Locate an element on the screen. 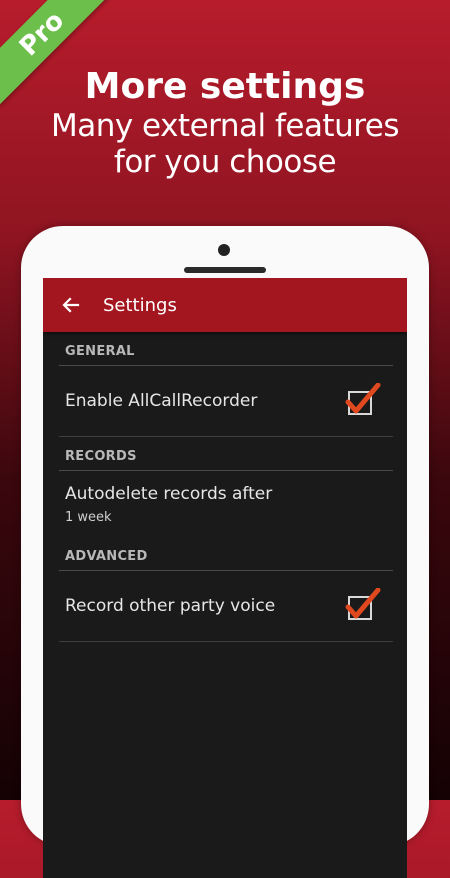  phone-speaker is located at coordinates (225, 270).